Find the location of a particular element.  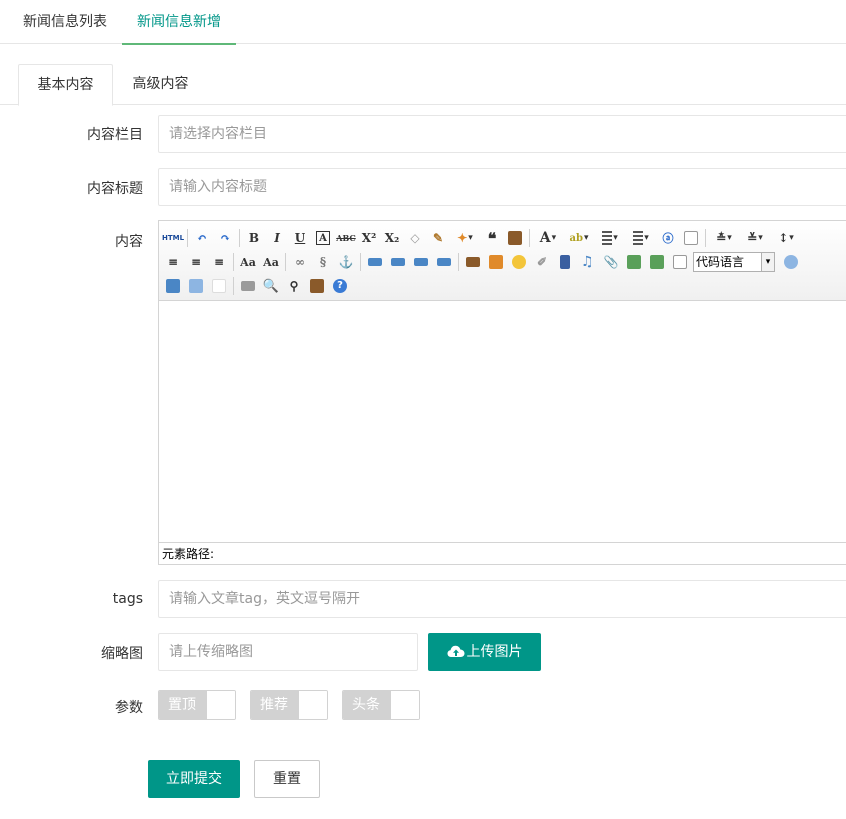

row-spacing-top-icon: ≛ is located at coordinates (724, 238).